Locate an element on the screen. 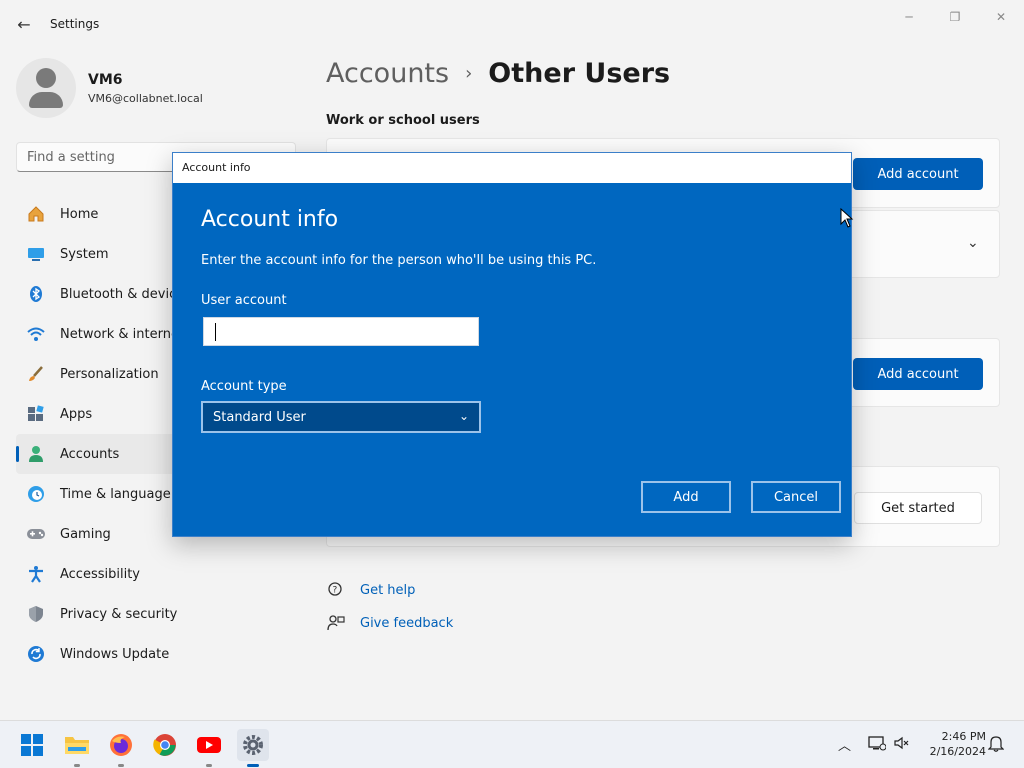 Image resolution: width=1024 pixels, height=768 pixels. accessibility-icon is located at coordinates (36, 574).